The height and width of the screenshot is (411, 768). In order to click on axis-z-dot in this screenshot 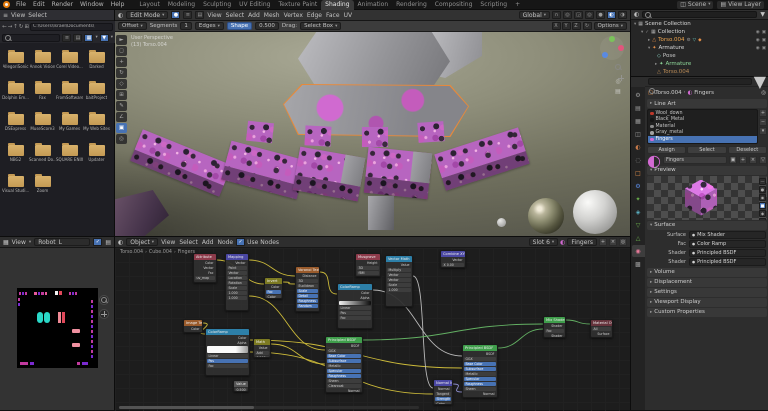, I will do `click(605, 55)`.